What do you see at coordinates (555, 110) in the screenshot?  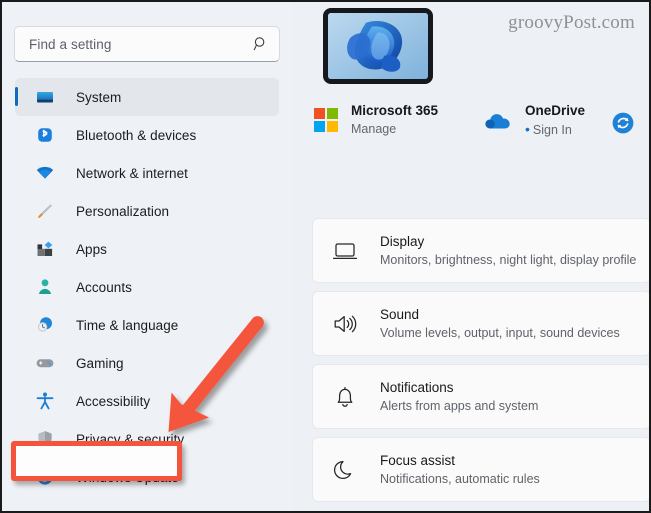 I see `account-title: OneDrive` at bounding box center [555, 110].